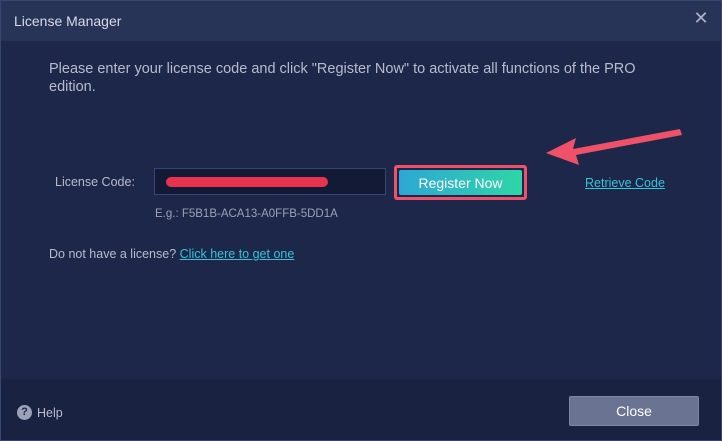 This screenshot has width=722, height=441. What do you see at coordinates (247, 182) in the screenshot?
I see `redaction-mark` at bounding box center [247, 182].